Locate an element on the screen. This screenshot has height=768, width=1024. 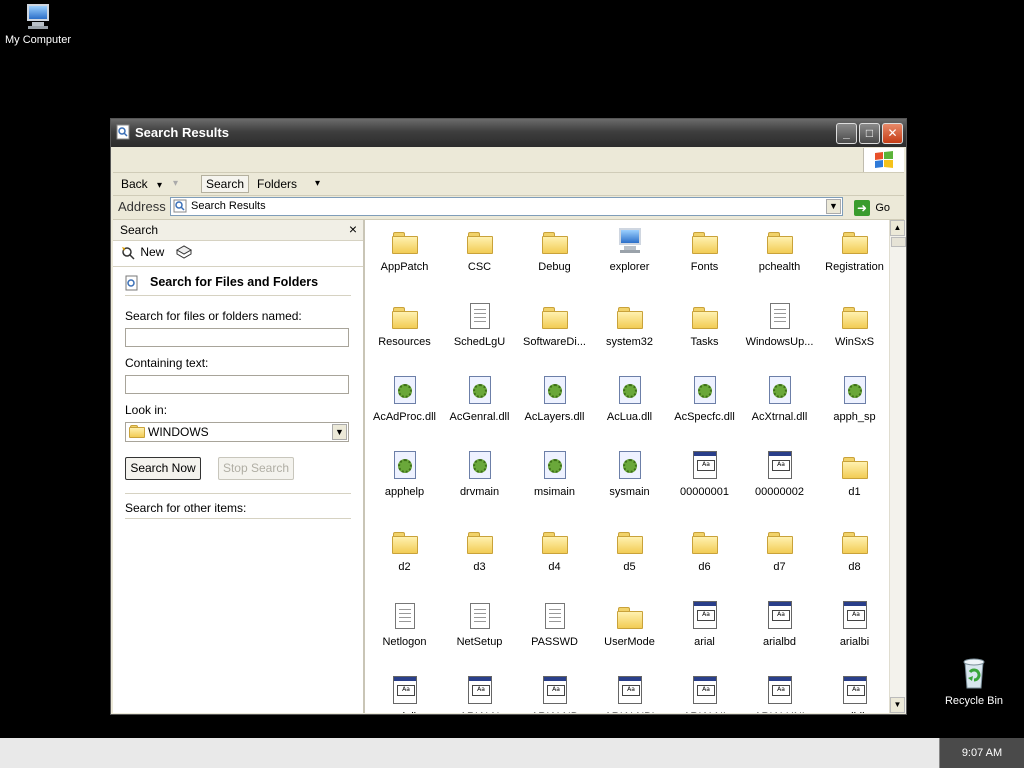
result-item: drvmain is located at coordinates (479, 486).